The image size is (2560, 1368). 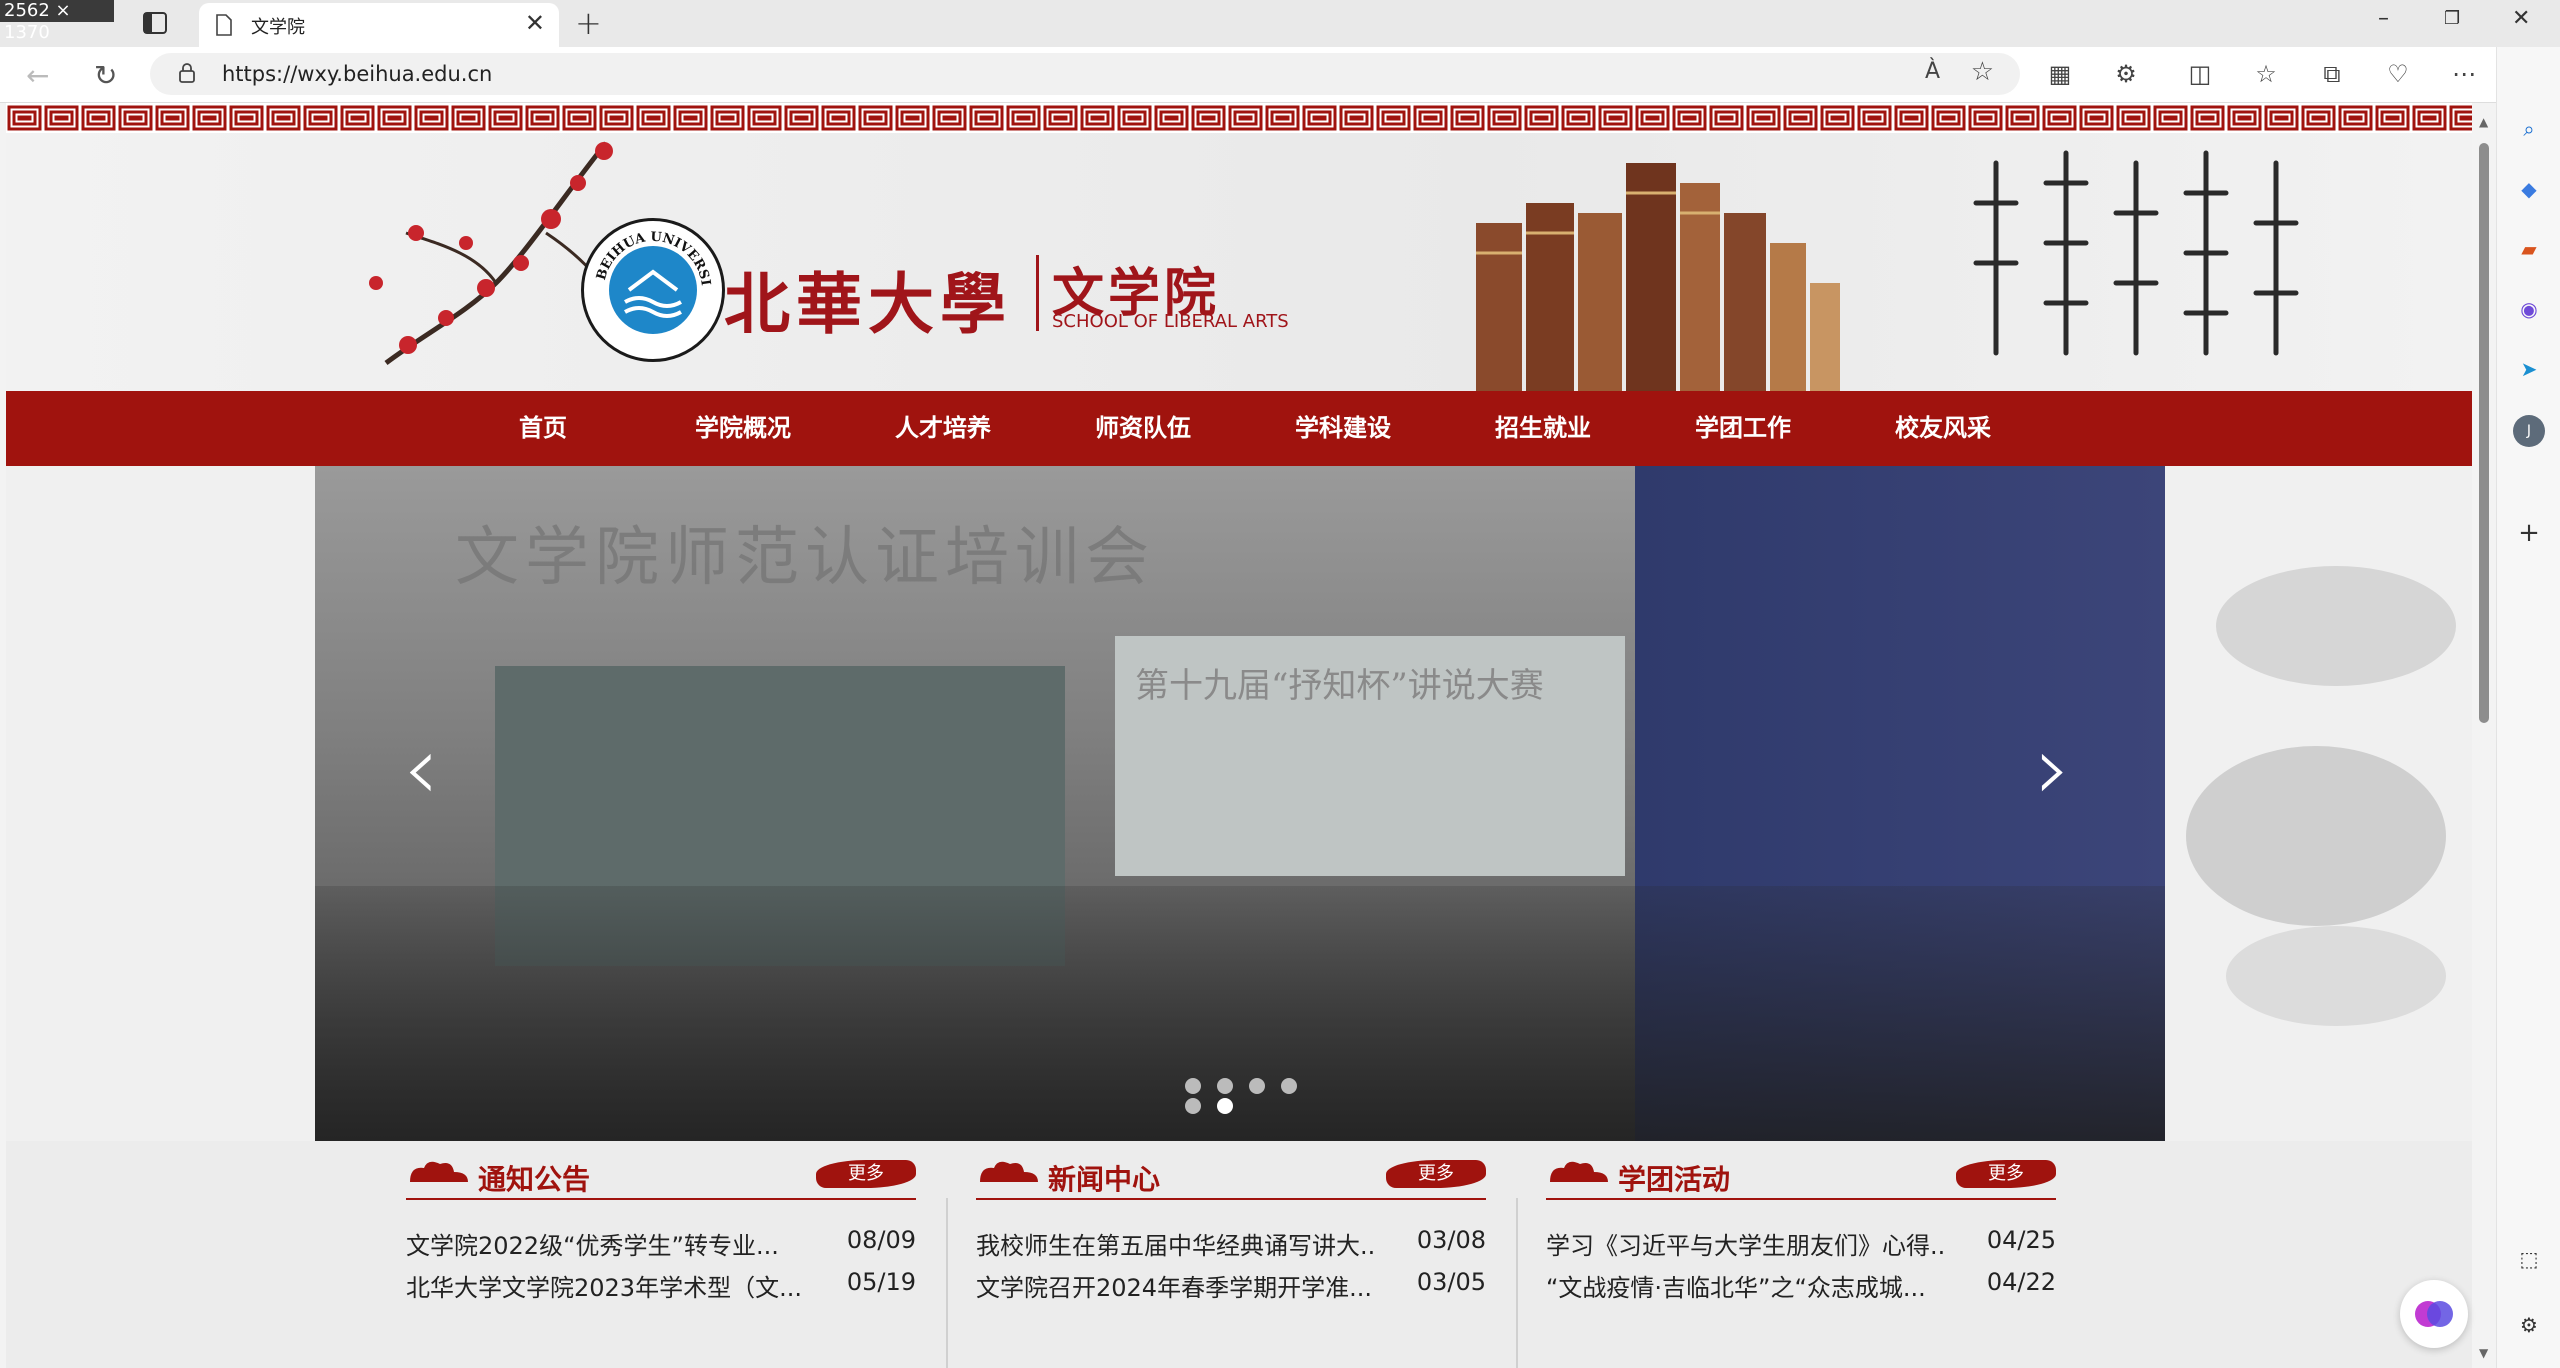 I want to click on extensions-icon: ⚙, so click(x=2126, y=74).